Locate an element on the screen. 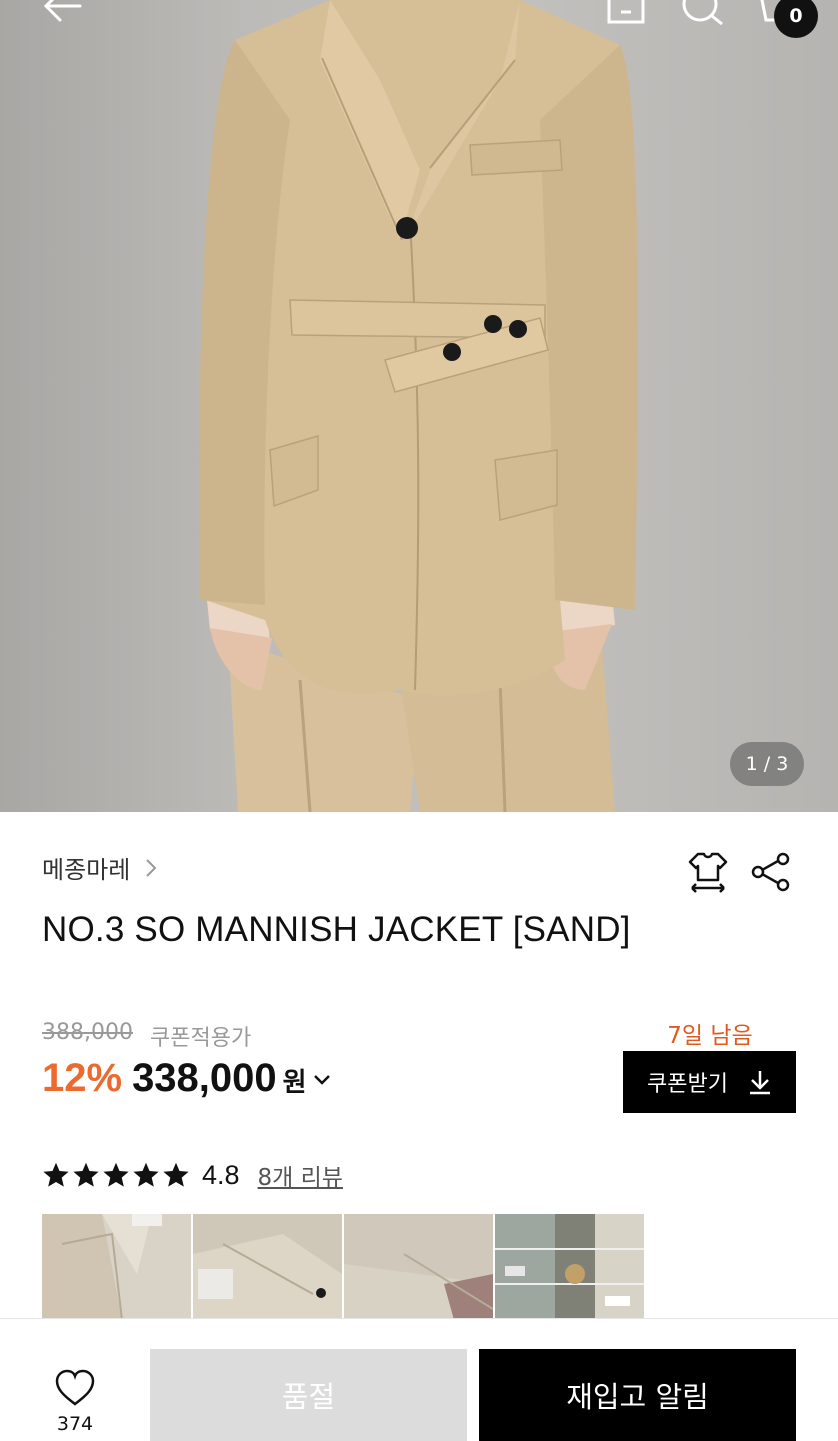 This screenshot has height=1441, width=838. discount-rate: 12% is located at coordinates (82, 1078).